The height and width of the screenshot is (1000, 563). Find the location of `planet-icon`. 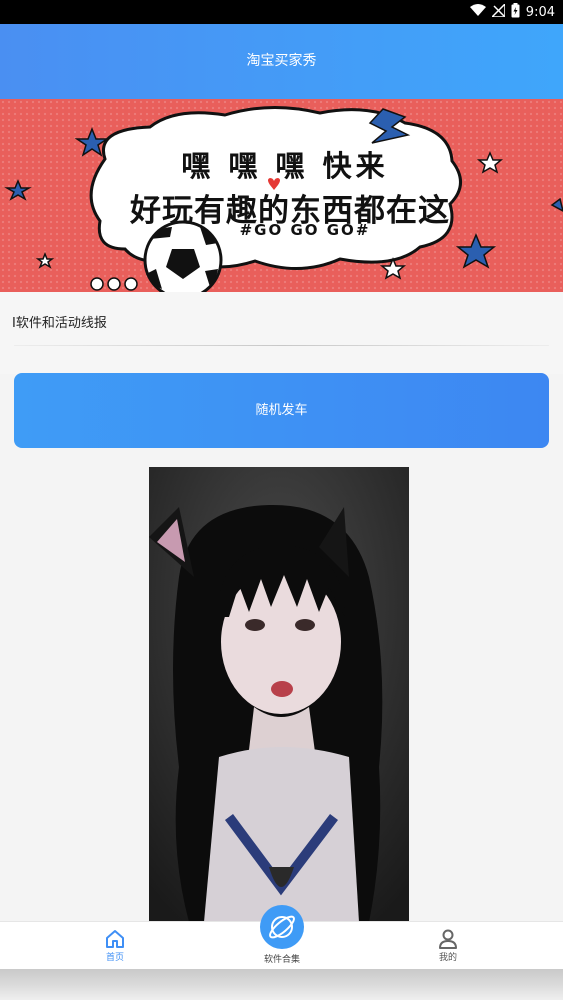

planet-icon is located at coordinates (282, 927).